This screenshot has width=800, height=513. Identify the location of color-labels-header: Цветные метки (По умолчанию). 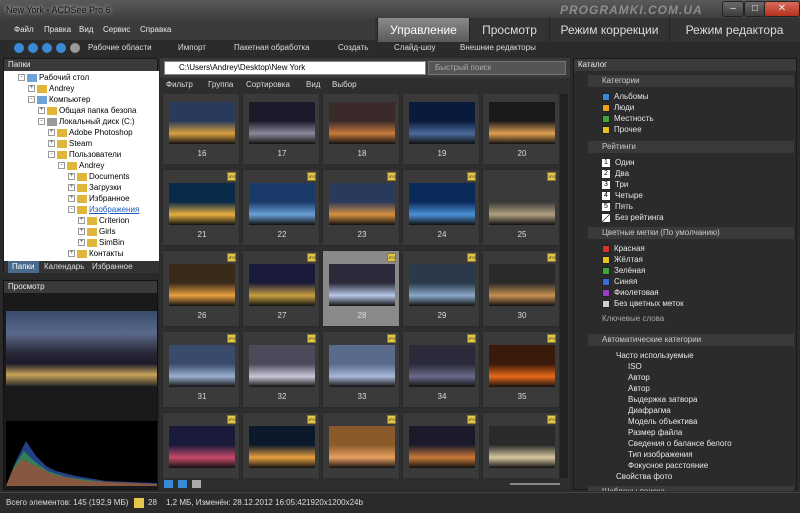
(691, 233).